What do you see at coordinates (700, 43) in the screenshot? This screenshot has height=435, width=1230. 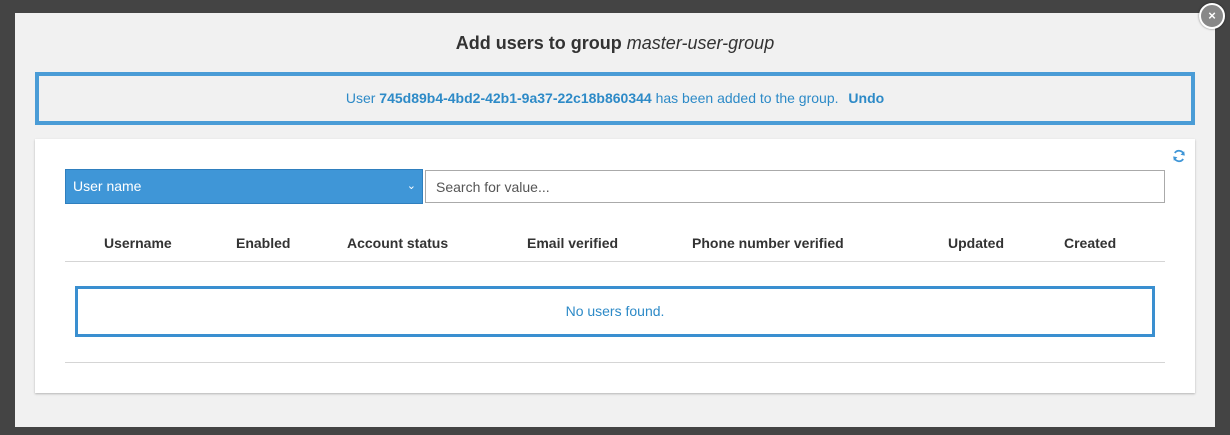 I see `dialog-group-name: master-user-group` at bounding box center [700, 43].